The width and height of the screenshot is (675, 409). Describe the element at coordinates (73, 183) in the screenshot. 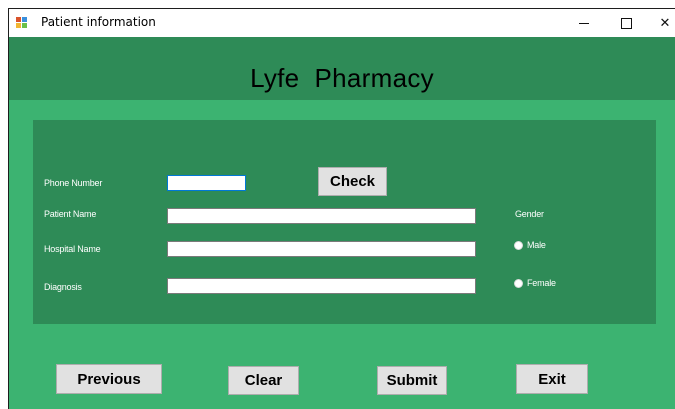

I see `phone-number-label: Phone Number` at that location.